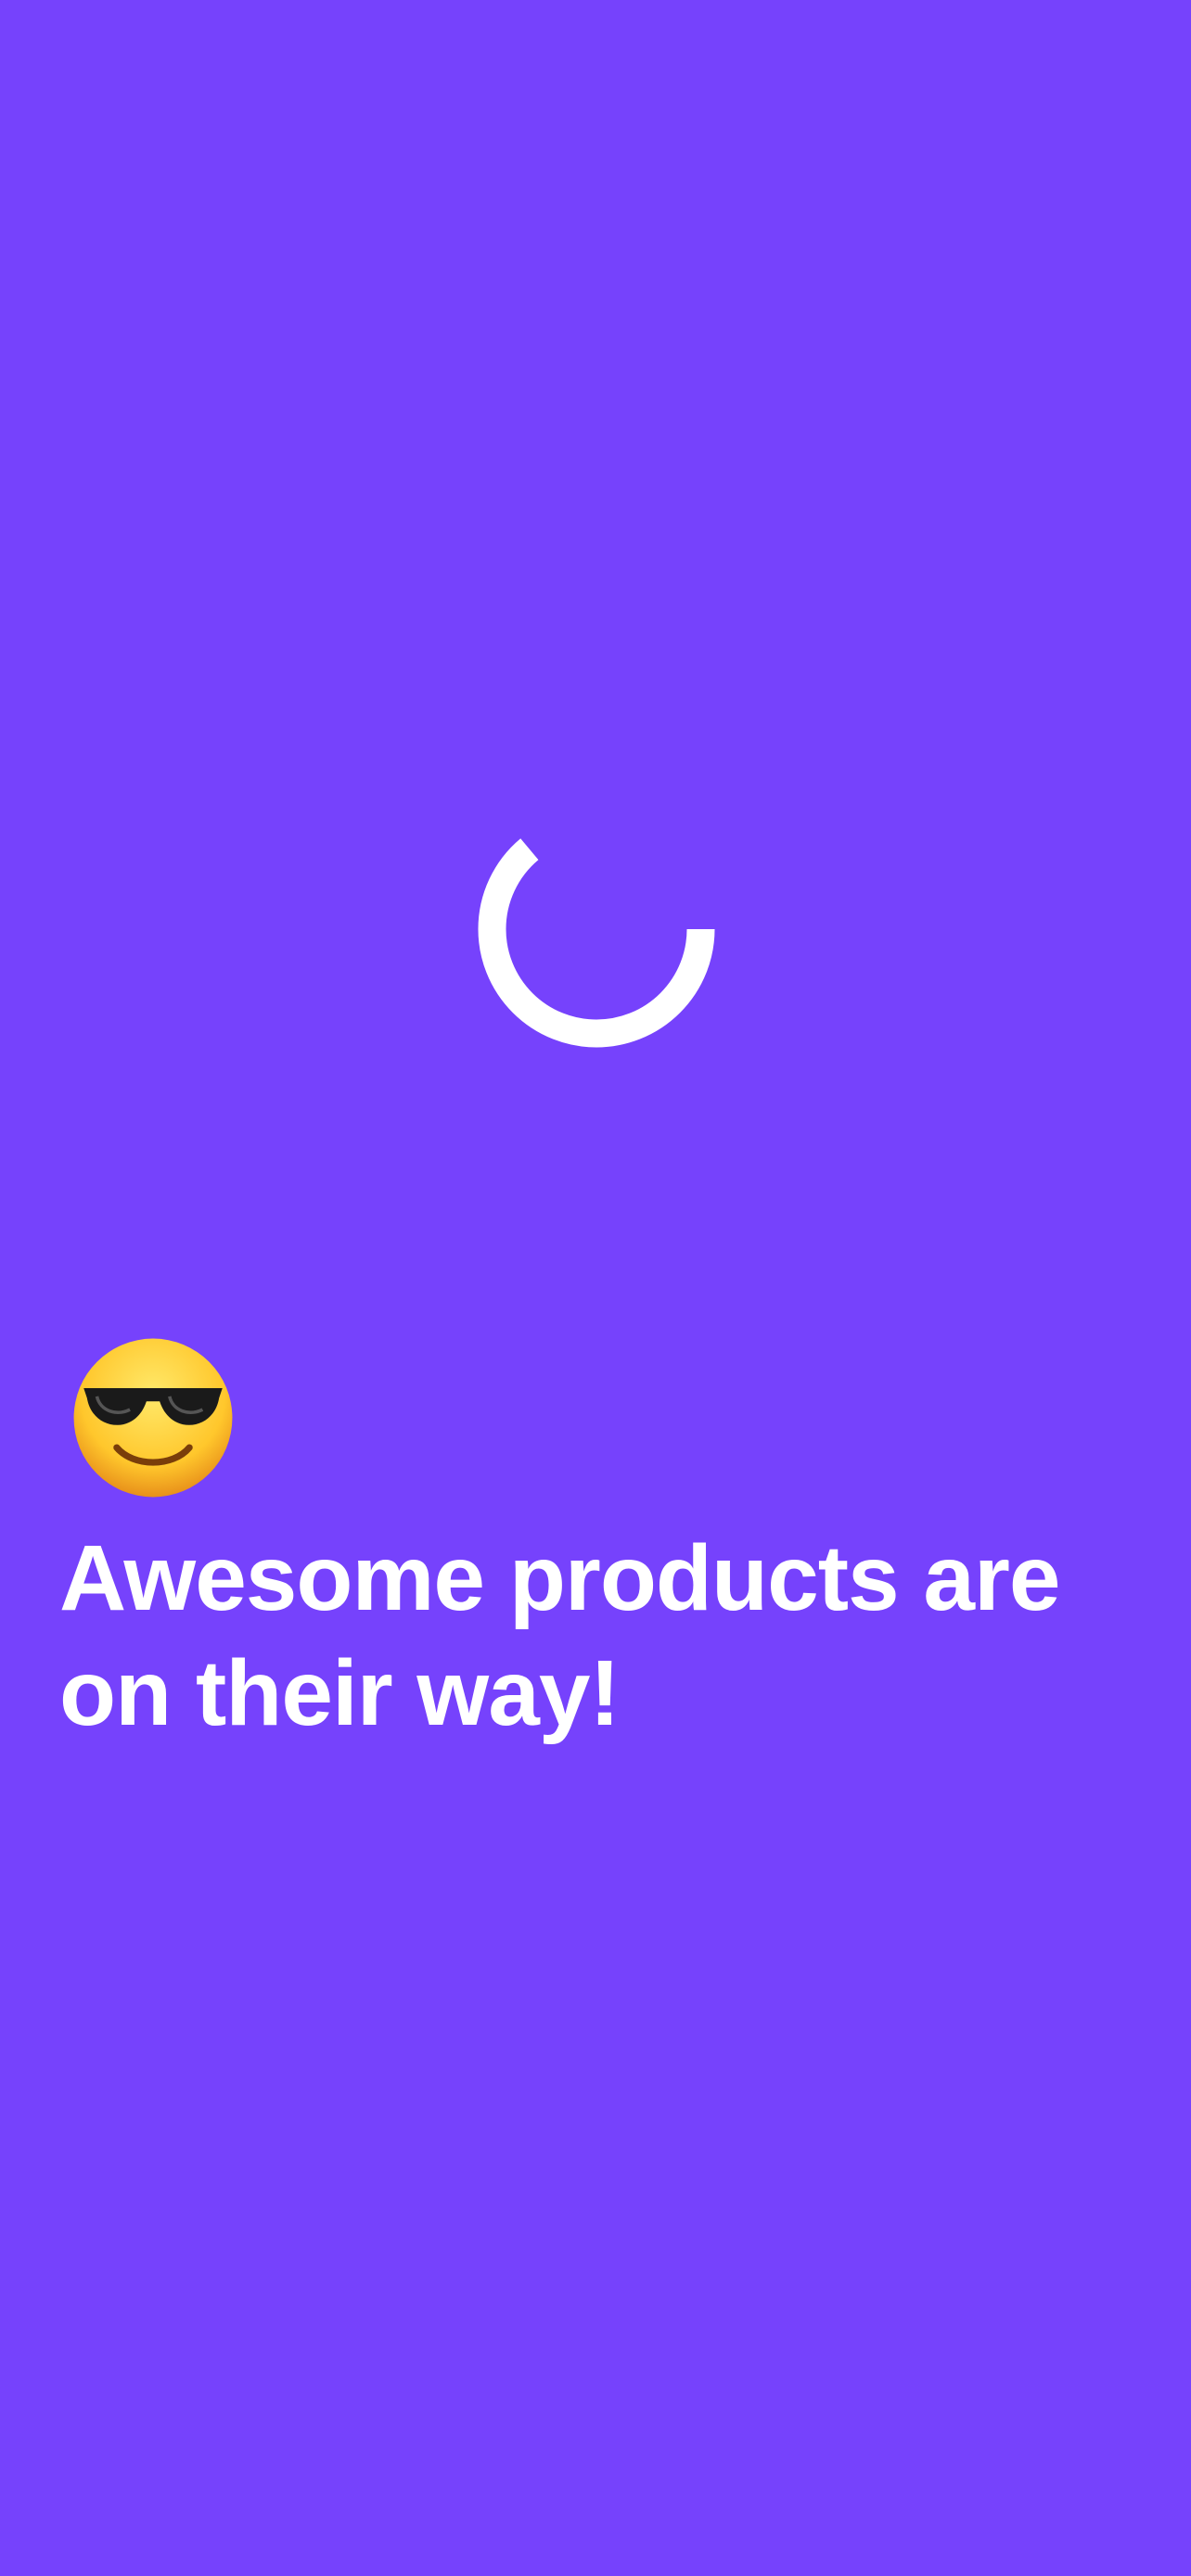 The height and width of the screenshot is (2576, 1191). Describe the element at coordinates (597, 929) in the screenshot. I see `loading-spinner-icon` at that location.